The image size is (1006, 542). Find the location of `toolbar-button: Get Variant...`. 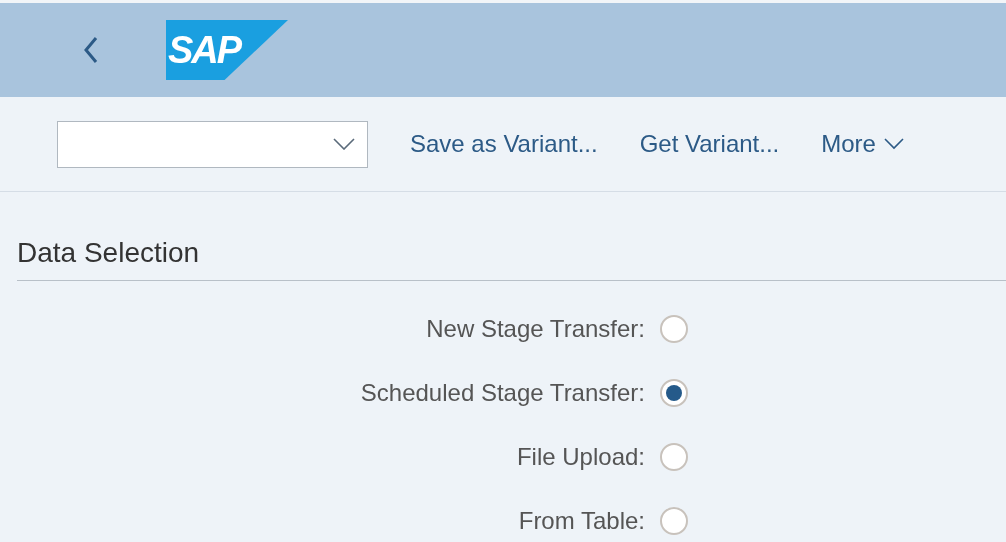

toolbar-button: Get Variant... is located at coordinates (709, 144).